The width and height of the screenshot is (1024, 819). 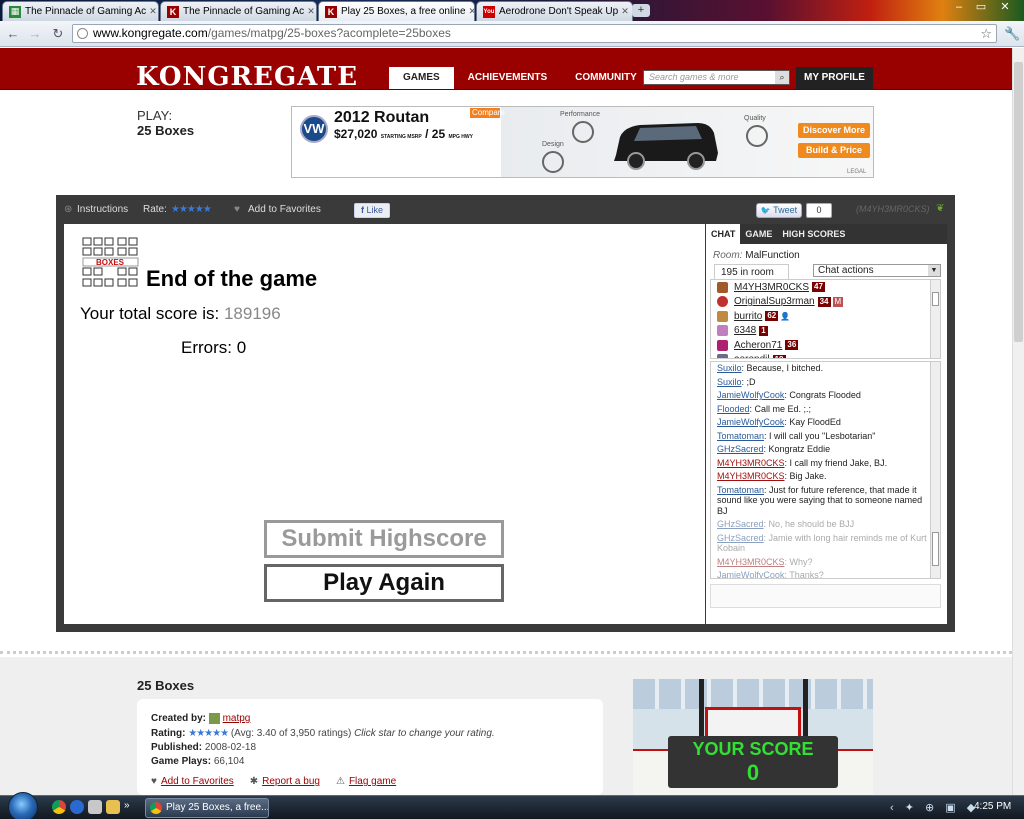 I want to click on chat-scrollbar, so click(x=935, y=470).